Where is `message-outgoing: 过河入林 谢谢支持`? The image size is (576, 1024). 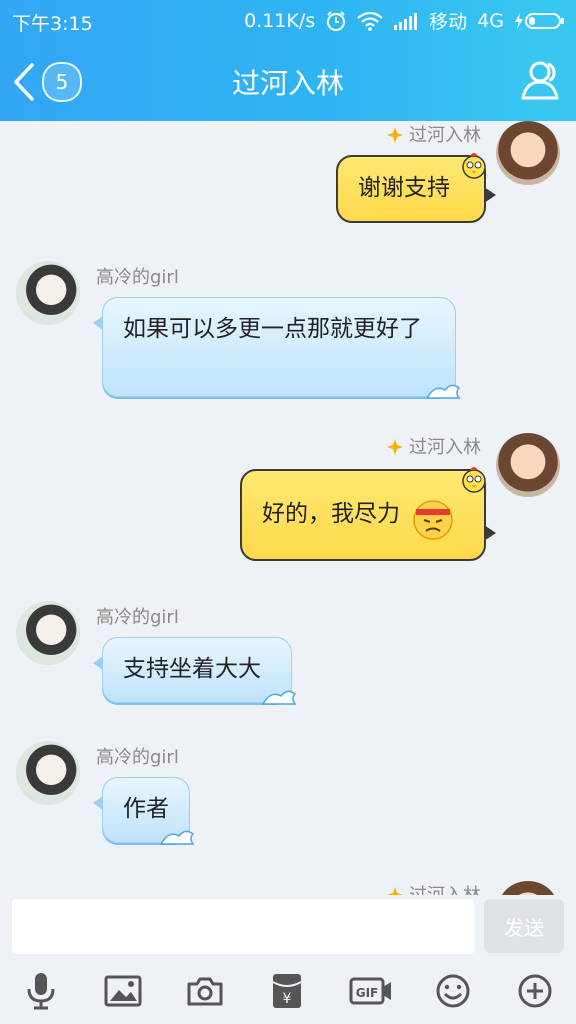
message-outgoing: 过河入林 谢谢支持 is located at coordinates (288, 176).